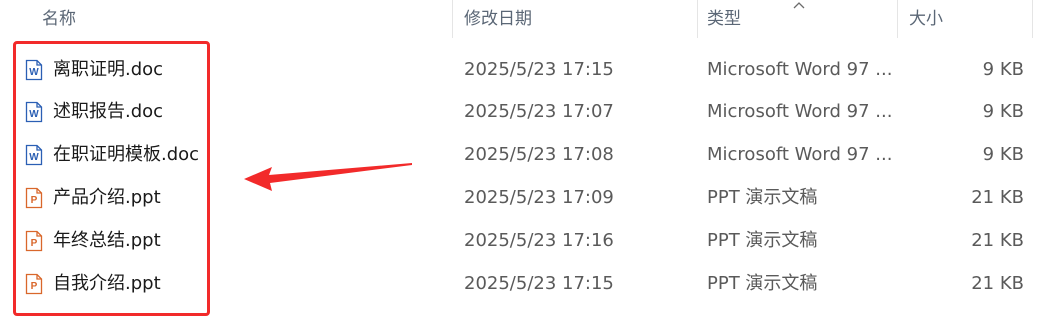 Image resolution: width=1041 pixels, height=327 pixels. Describe the element at coordinates (108, 69) in the screenshot. I see `file-name: 离职证明.doc` at that location.